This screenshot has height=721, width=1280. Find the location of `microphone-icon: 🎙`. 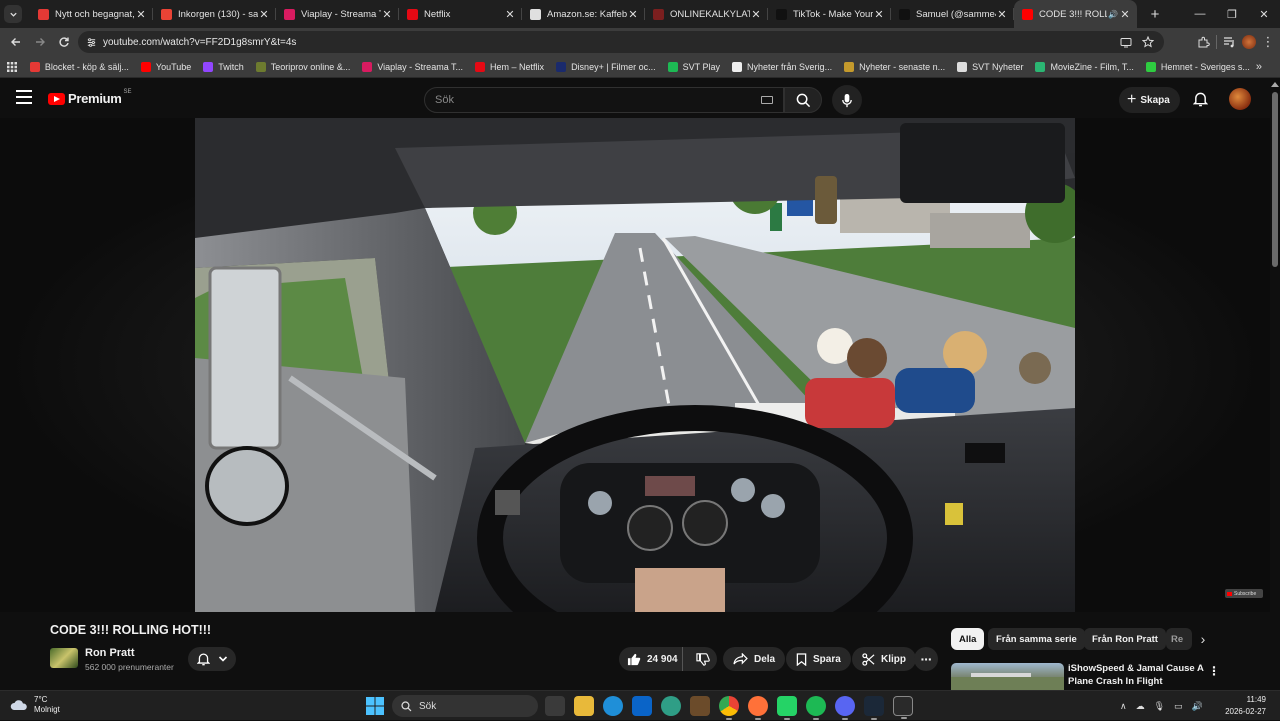

microphone-icon: 🎙 is located at coordinates (1159, 706).